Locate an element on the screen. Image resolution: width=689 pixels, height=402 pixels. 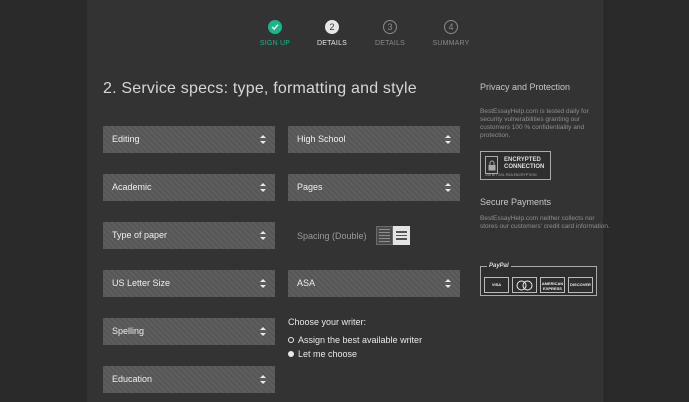
visa-card-icon: VISA is located at coordinates (496, 285).